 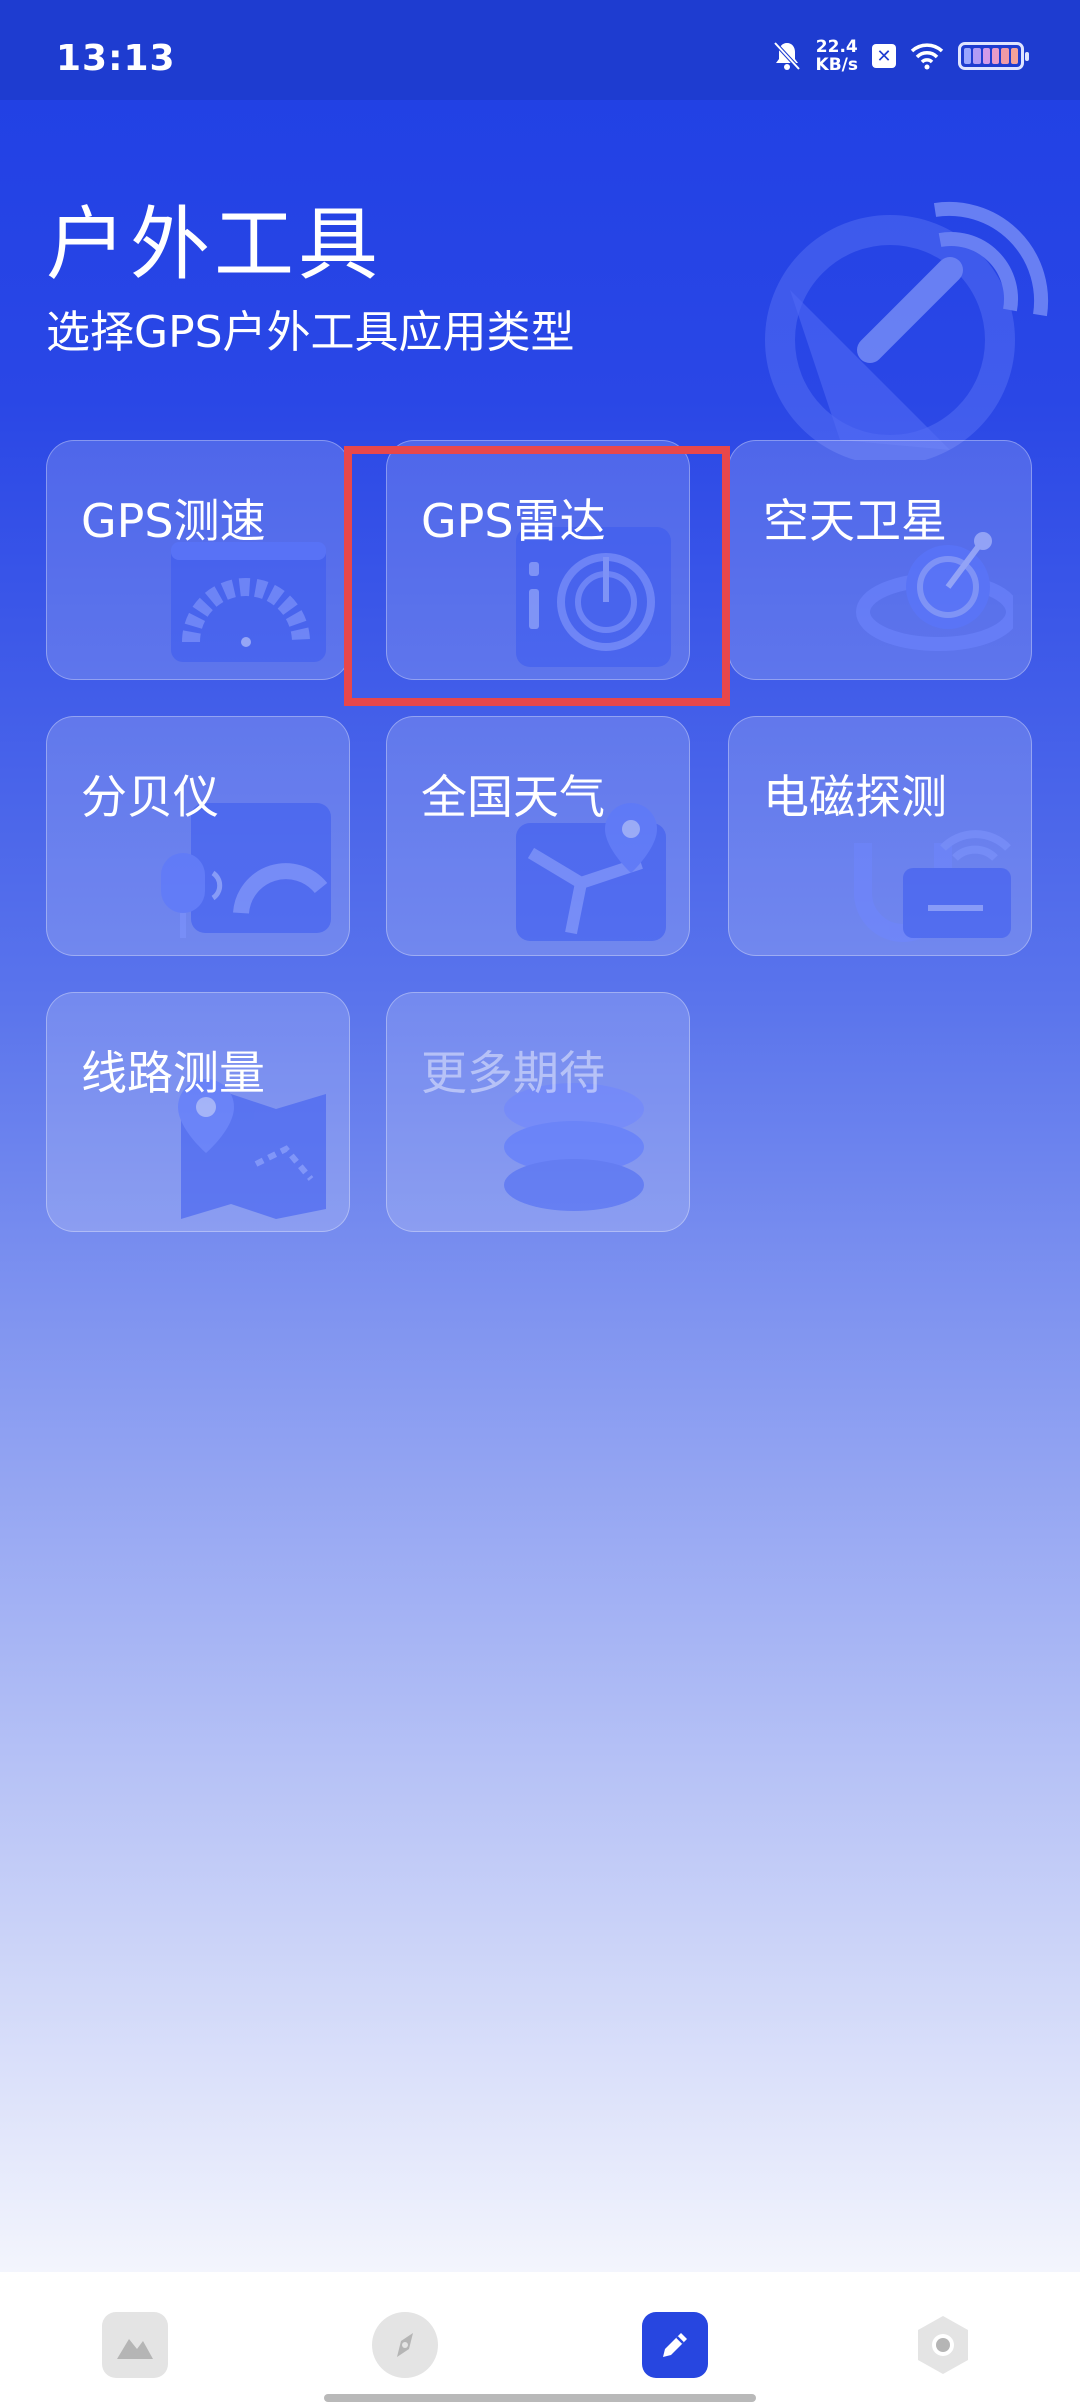 I want to click on net-speed-value: 22.4, so click(x=836, y=47).